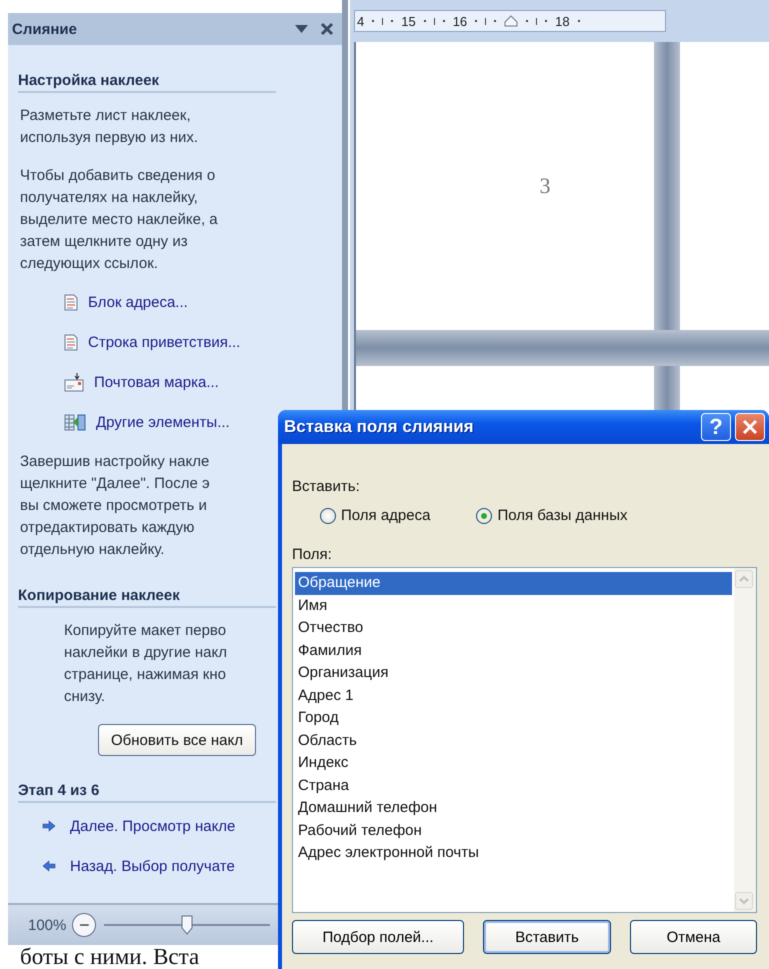 Image resolution: width=769 pixels, height=969 pixels. Describe the element at coordinates (547, 937) in the screenshot. I see `insert-button: Вставить` at that location.